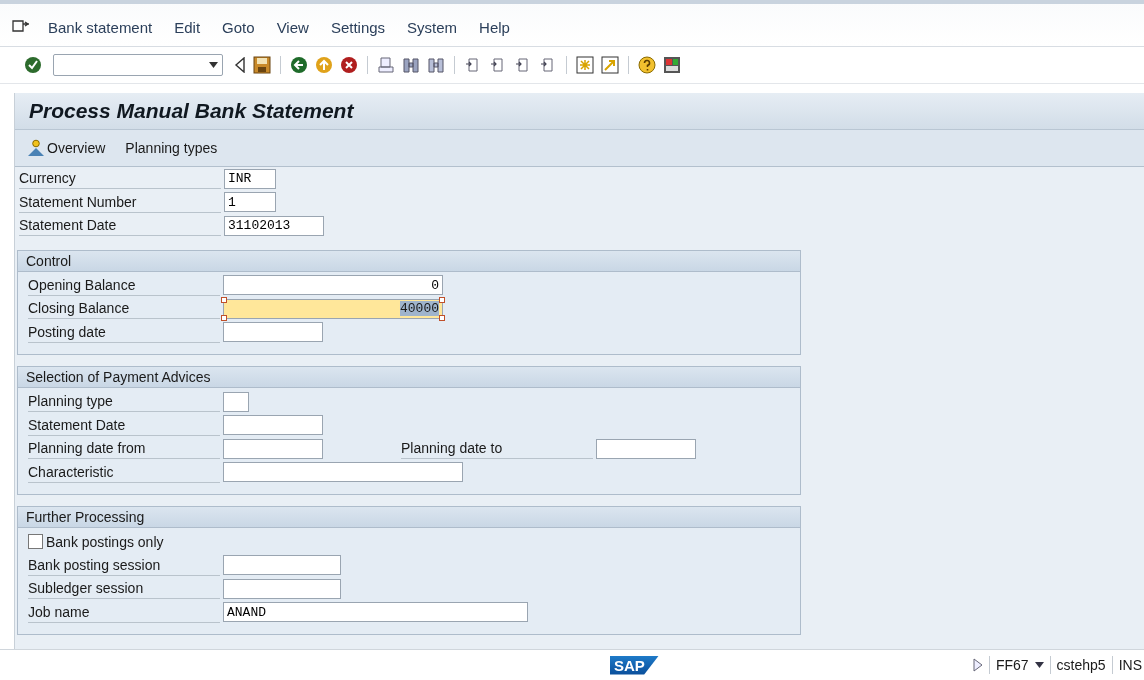 Image resolution: width=1144 pixels, height=680 pixels. What do you see at coordinates (124, 332) in the screenshot?
I see `field-label: Posting date` at bounding box center [124, 332].